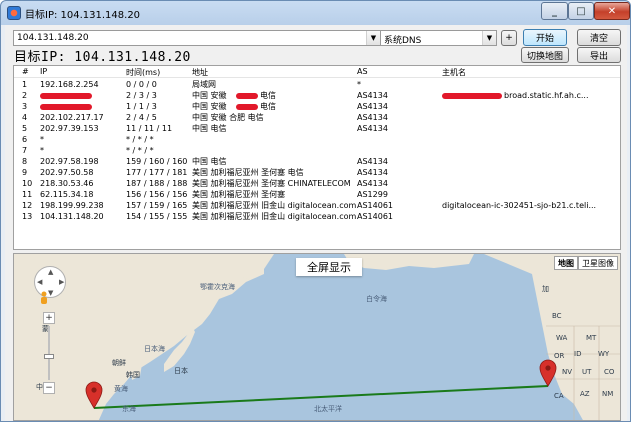 This screenshot has height=422, width=631. I want to click on cell-time: 156 / 156 / 156, so click(157, 194).